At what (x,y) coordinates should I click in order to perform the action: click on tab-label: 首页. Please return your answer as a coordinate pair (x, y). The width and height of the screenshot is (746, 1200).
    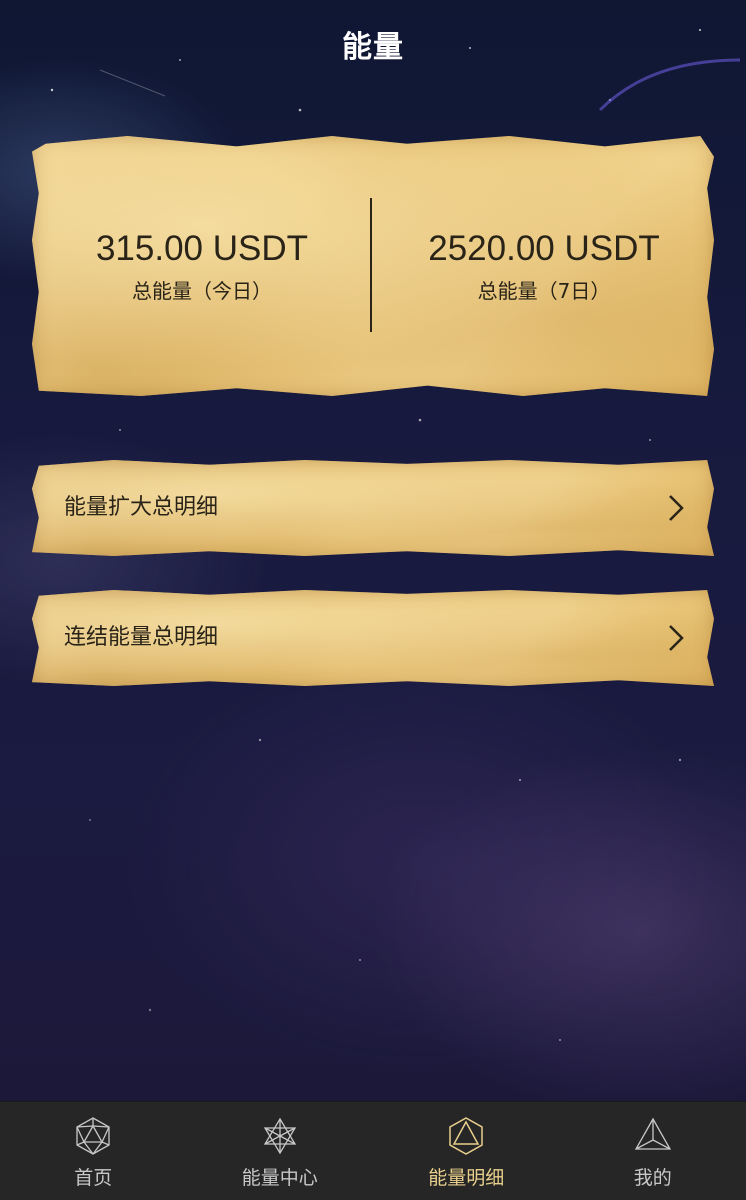
    Looking at the image, I should click on (93, 1178).